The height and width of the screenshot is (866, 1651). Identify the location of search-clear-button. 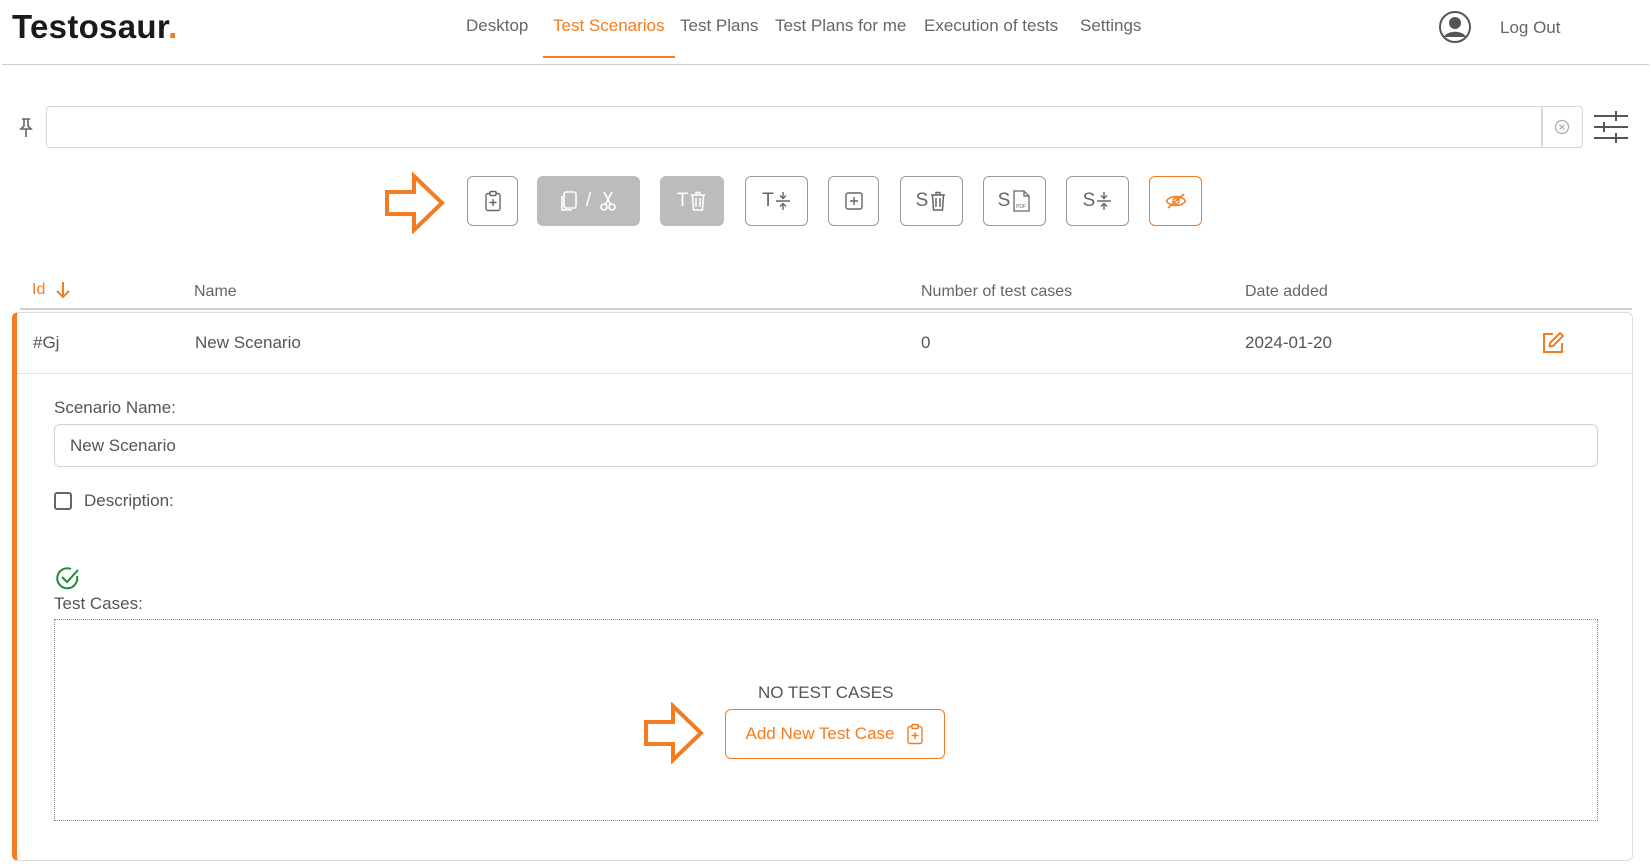
(1562, 127).